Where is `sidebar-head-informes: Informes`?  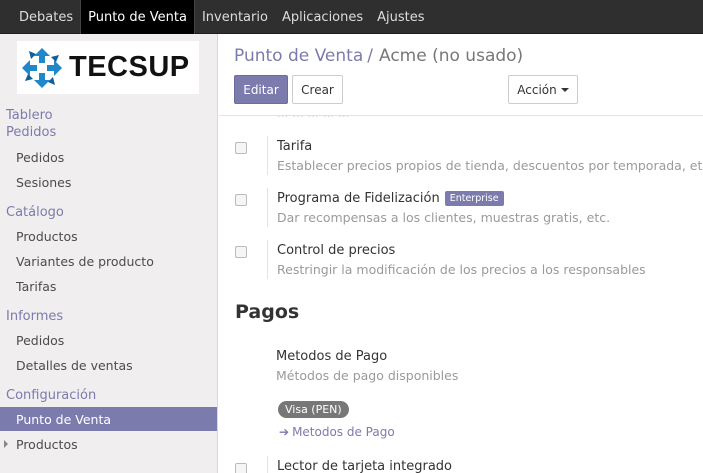
sidebar-head-informes: Informes is located at coordinates (34, 316).